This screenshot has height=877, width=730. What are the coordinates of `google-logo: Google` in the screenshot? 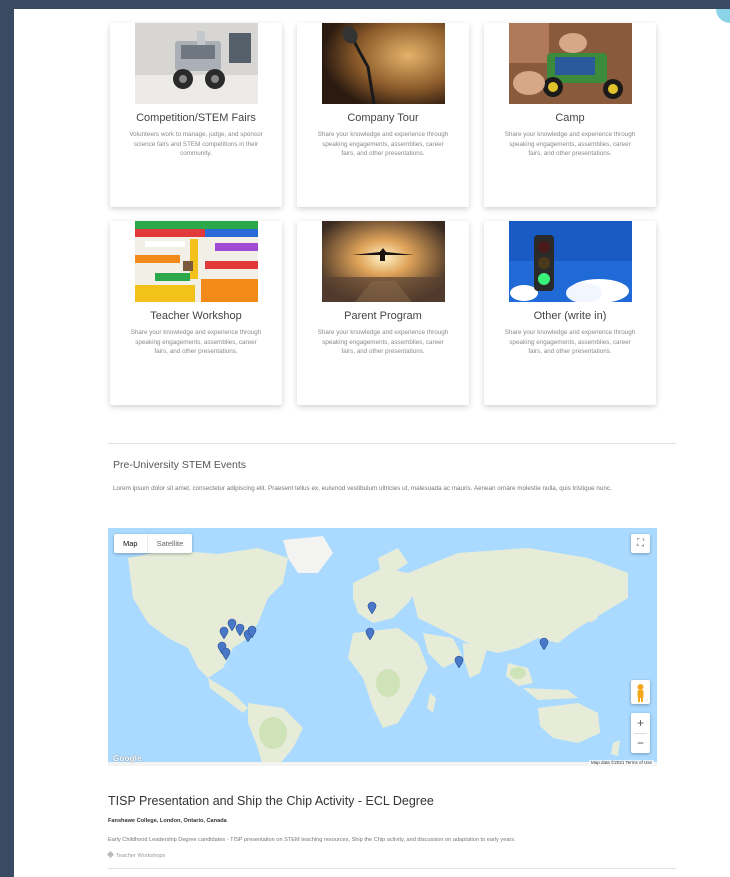 It's located at (127, 758).